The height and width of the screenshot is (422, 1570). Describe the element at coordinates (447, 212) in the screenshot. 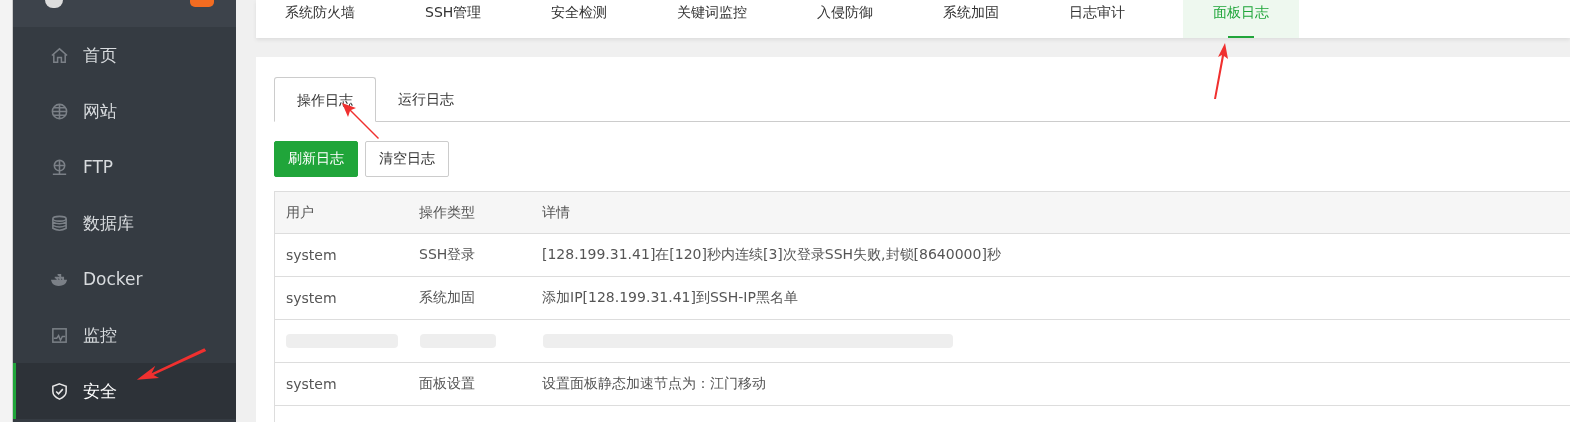

I see `column-header: 操作类型` at that location.